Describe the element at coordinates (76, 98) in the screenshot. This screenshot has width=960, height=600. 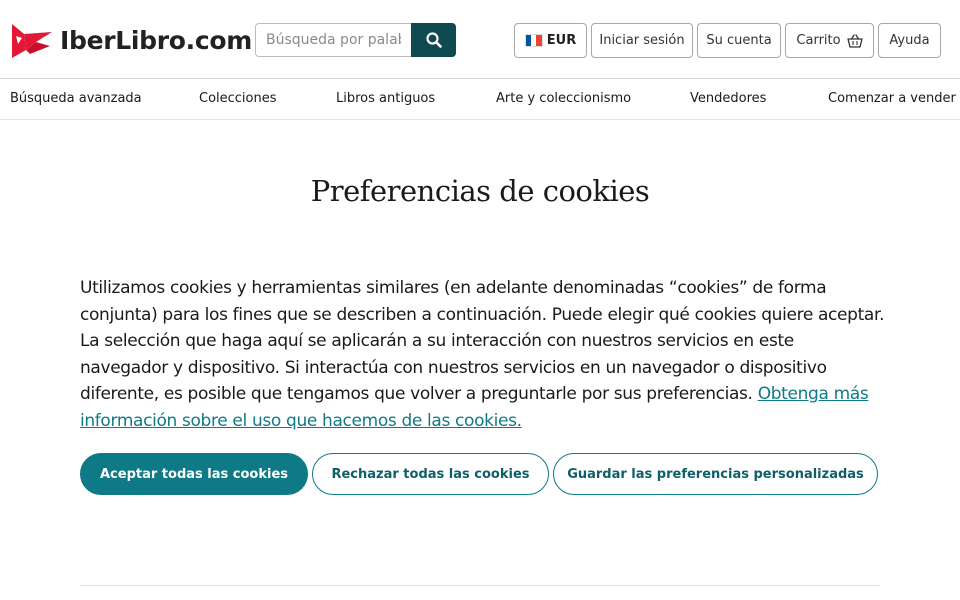
I see `nav-item-advanced-search: Búsqueda avanzada` at that location.